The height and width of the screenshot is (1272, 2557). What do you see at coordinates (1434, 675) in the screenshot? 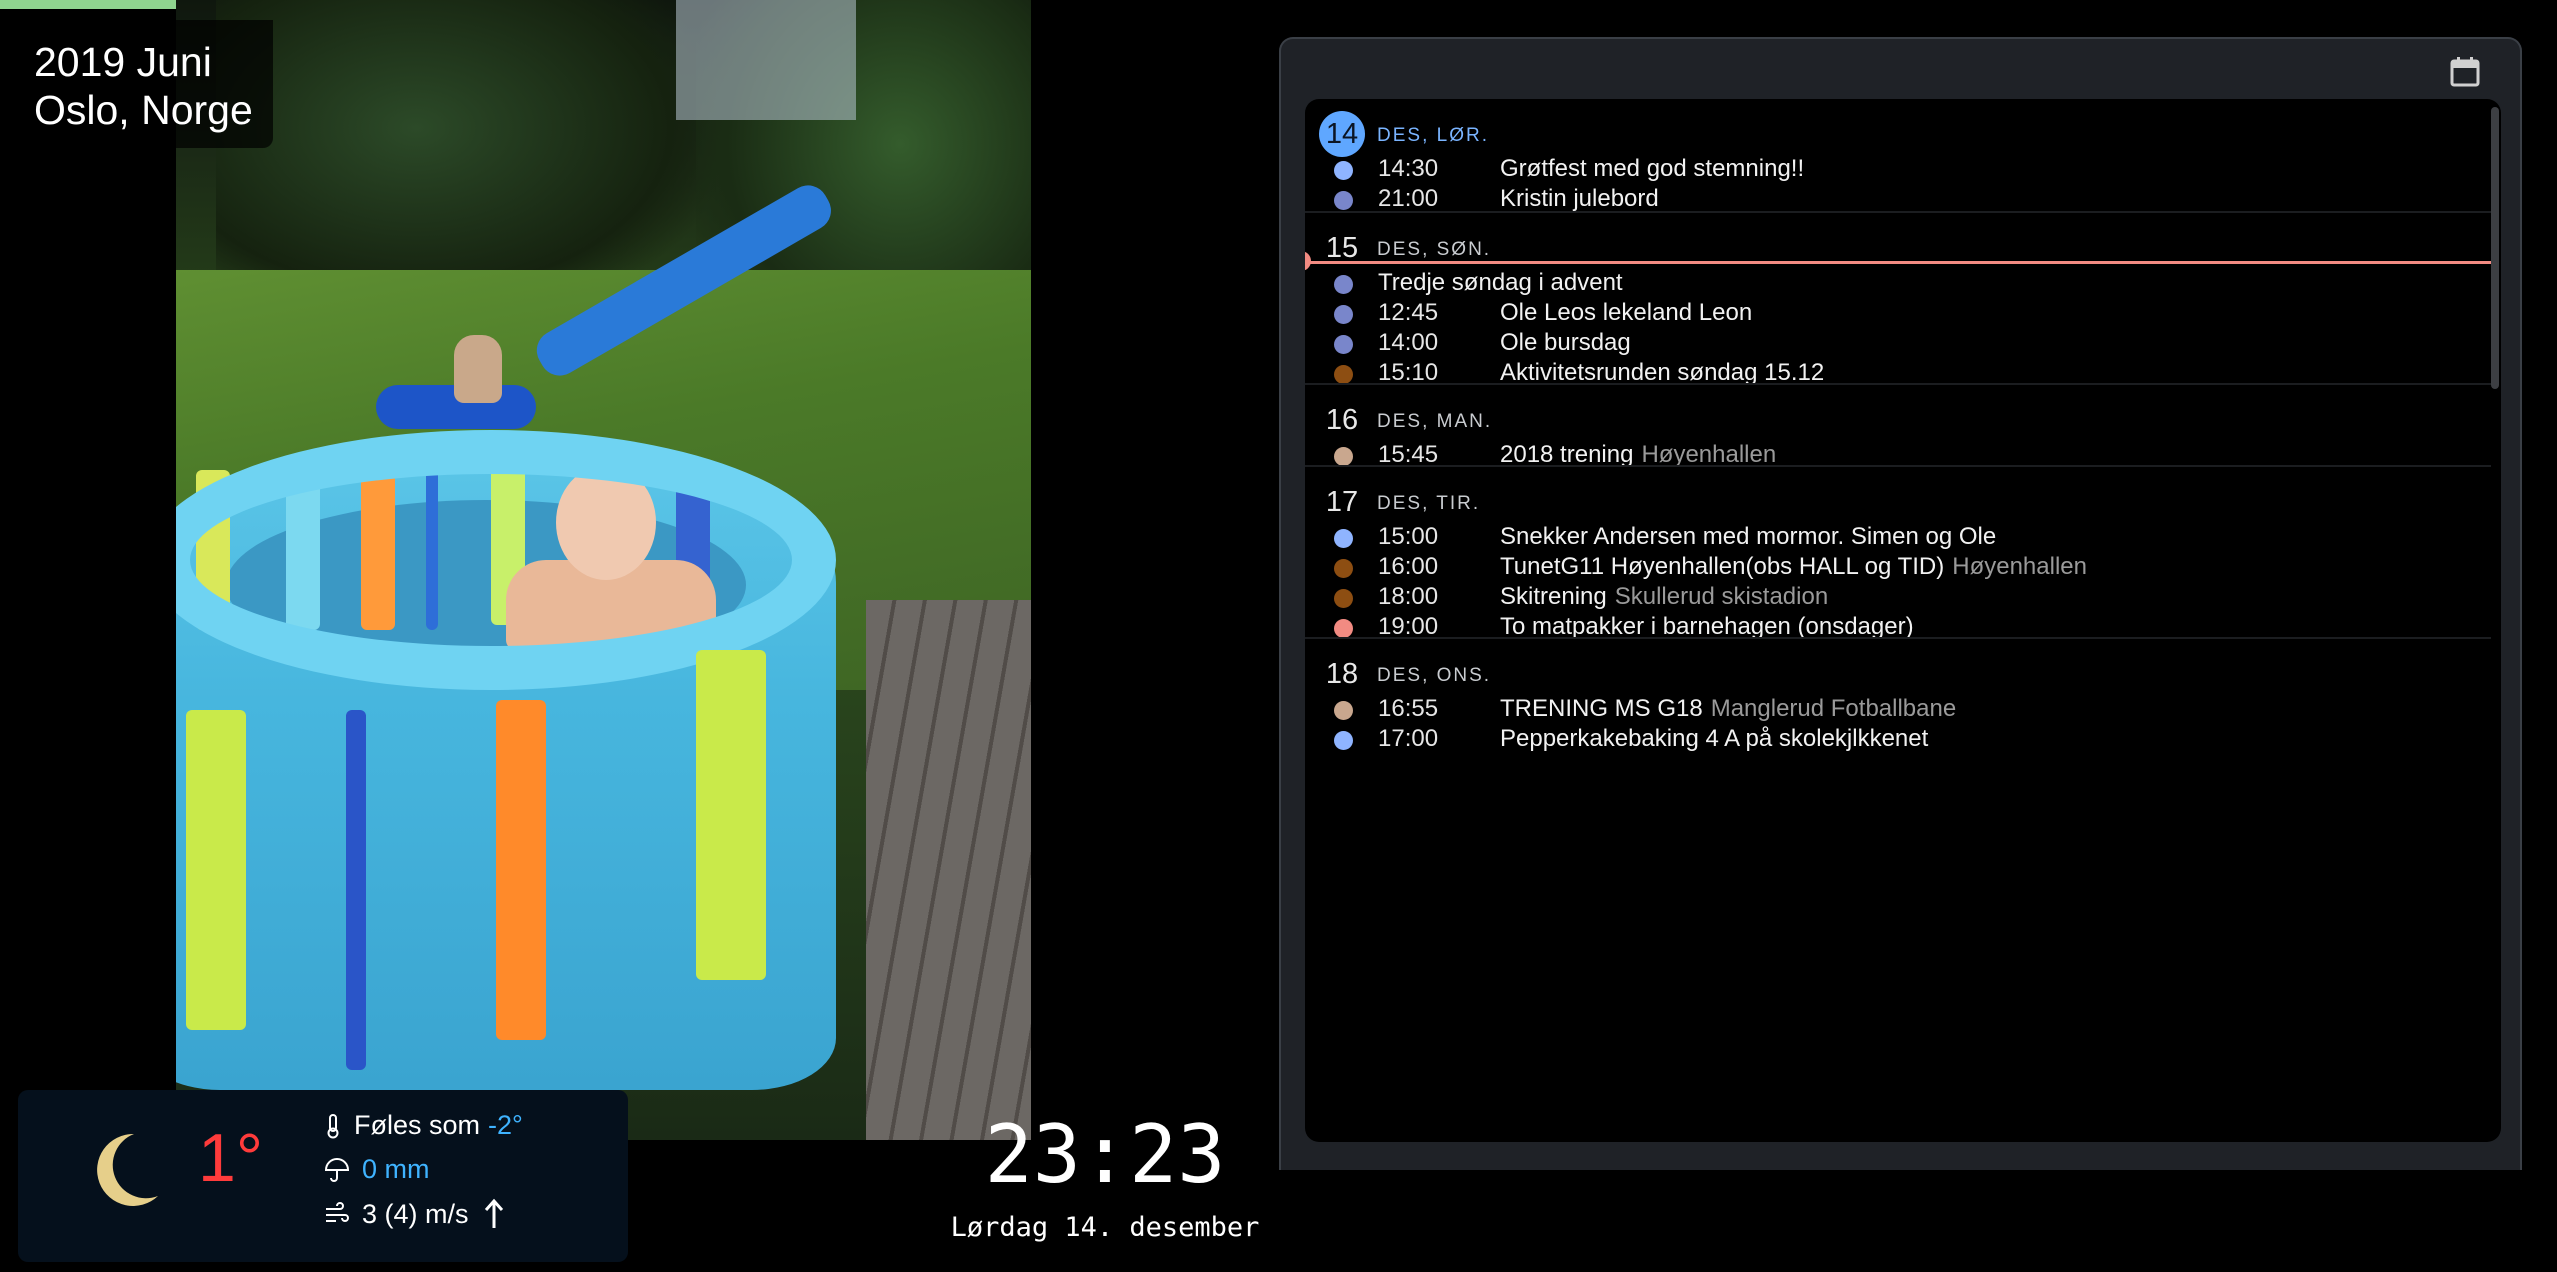
I see `day-label: DES, ONS.` at bounding box center [1434, 675].